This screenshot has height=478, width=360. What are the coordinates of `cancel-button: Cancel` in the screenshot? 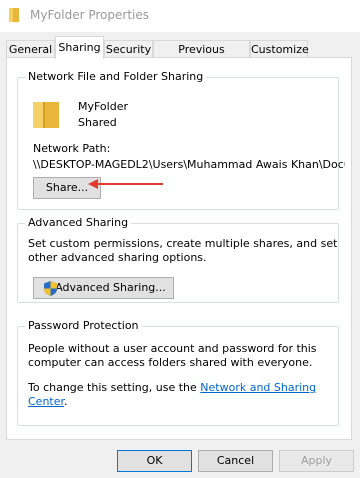 It's located at (235, 461).